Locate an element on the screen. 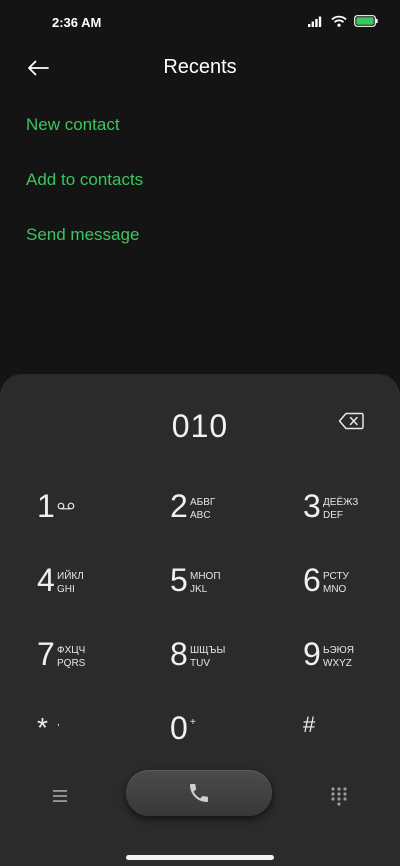  key-0: 0 + is located at coordinates (225, 731).